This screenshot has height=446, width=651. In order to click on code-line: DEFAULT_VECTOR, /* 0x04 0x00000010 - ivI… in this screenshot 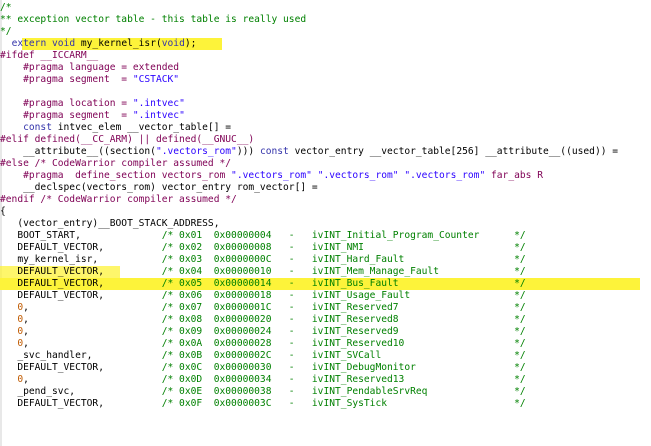, I will do `click(325, 272)`.